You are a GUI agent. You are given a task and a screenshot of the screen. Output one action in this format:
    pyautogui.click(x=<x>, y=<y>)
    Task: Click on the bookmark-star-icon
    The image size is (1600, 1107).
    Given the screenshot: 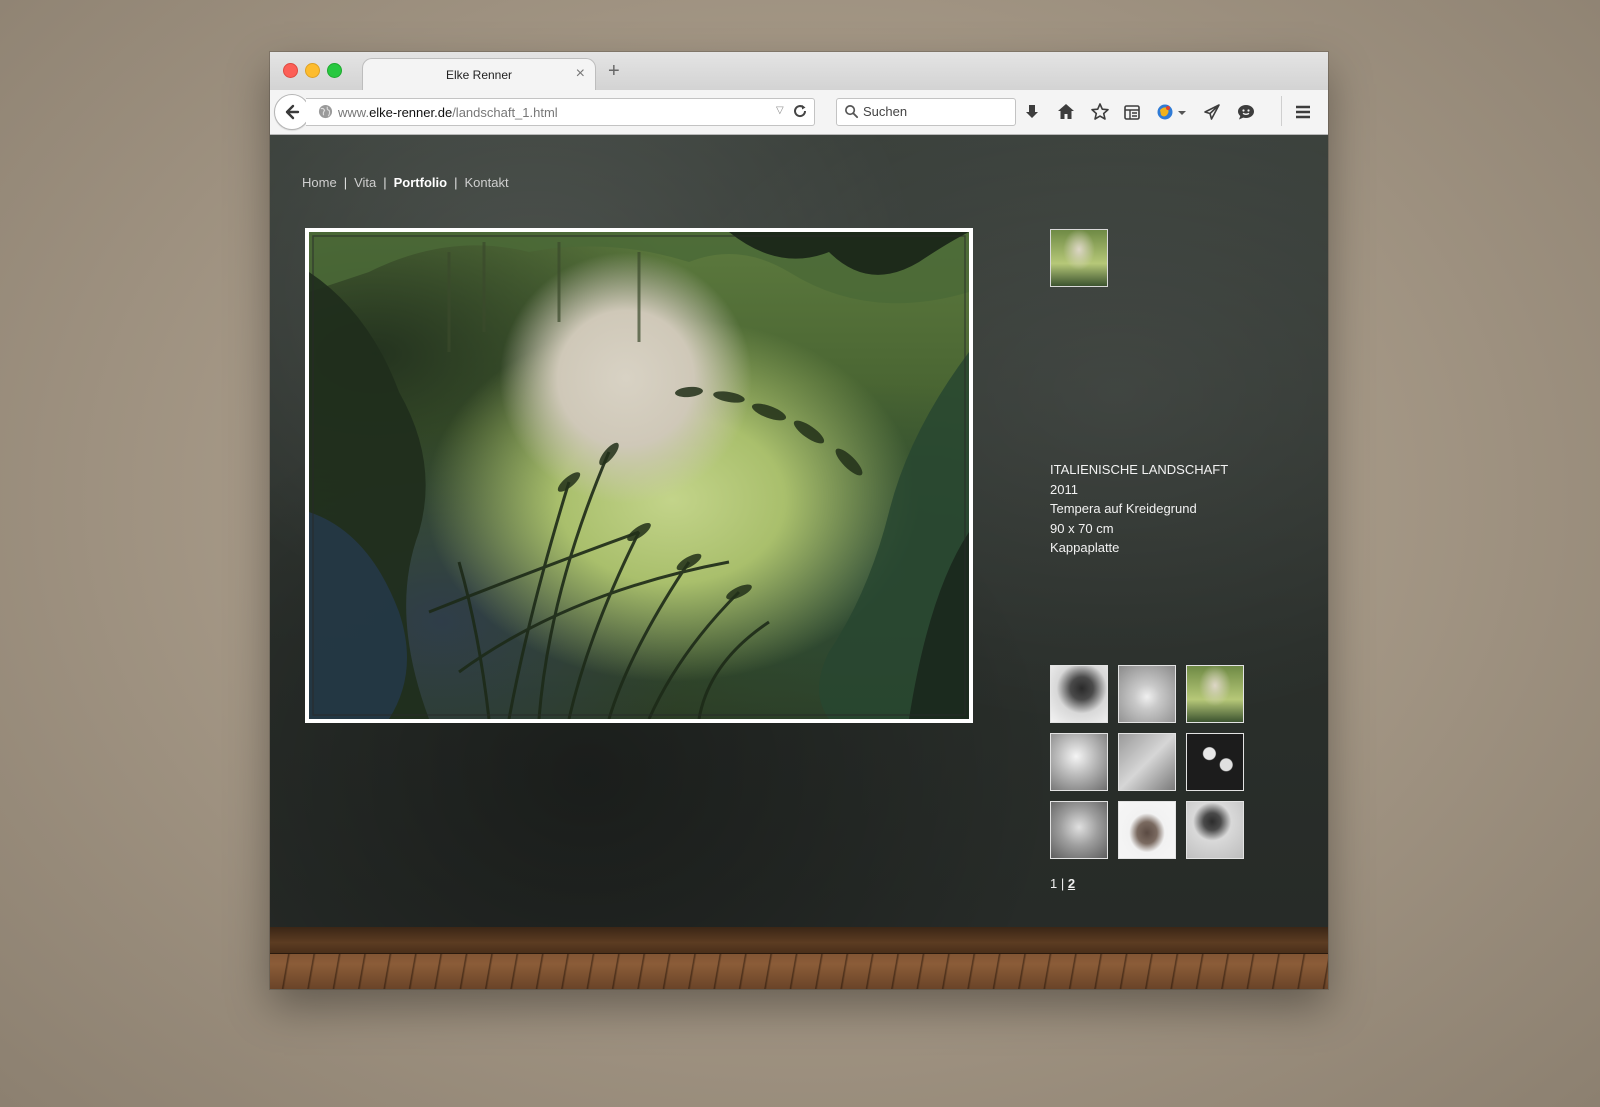 What is the action you would take?
    pyautogui.click(x=1100, y=112)
    